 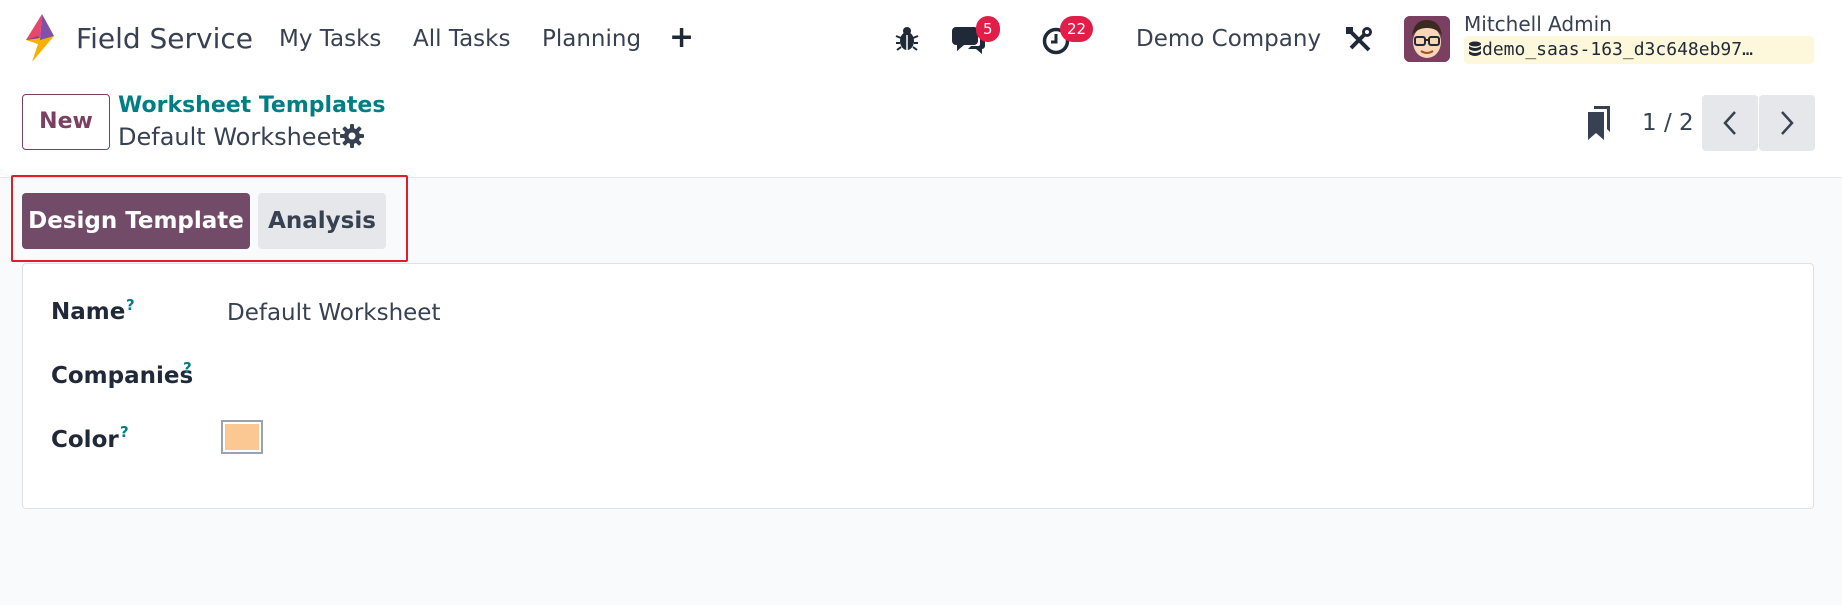 I want to click on user-name: Mitchell Admin, so click(x=1538, y=24).